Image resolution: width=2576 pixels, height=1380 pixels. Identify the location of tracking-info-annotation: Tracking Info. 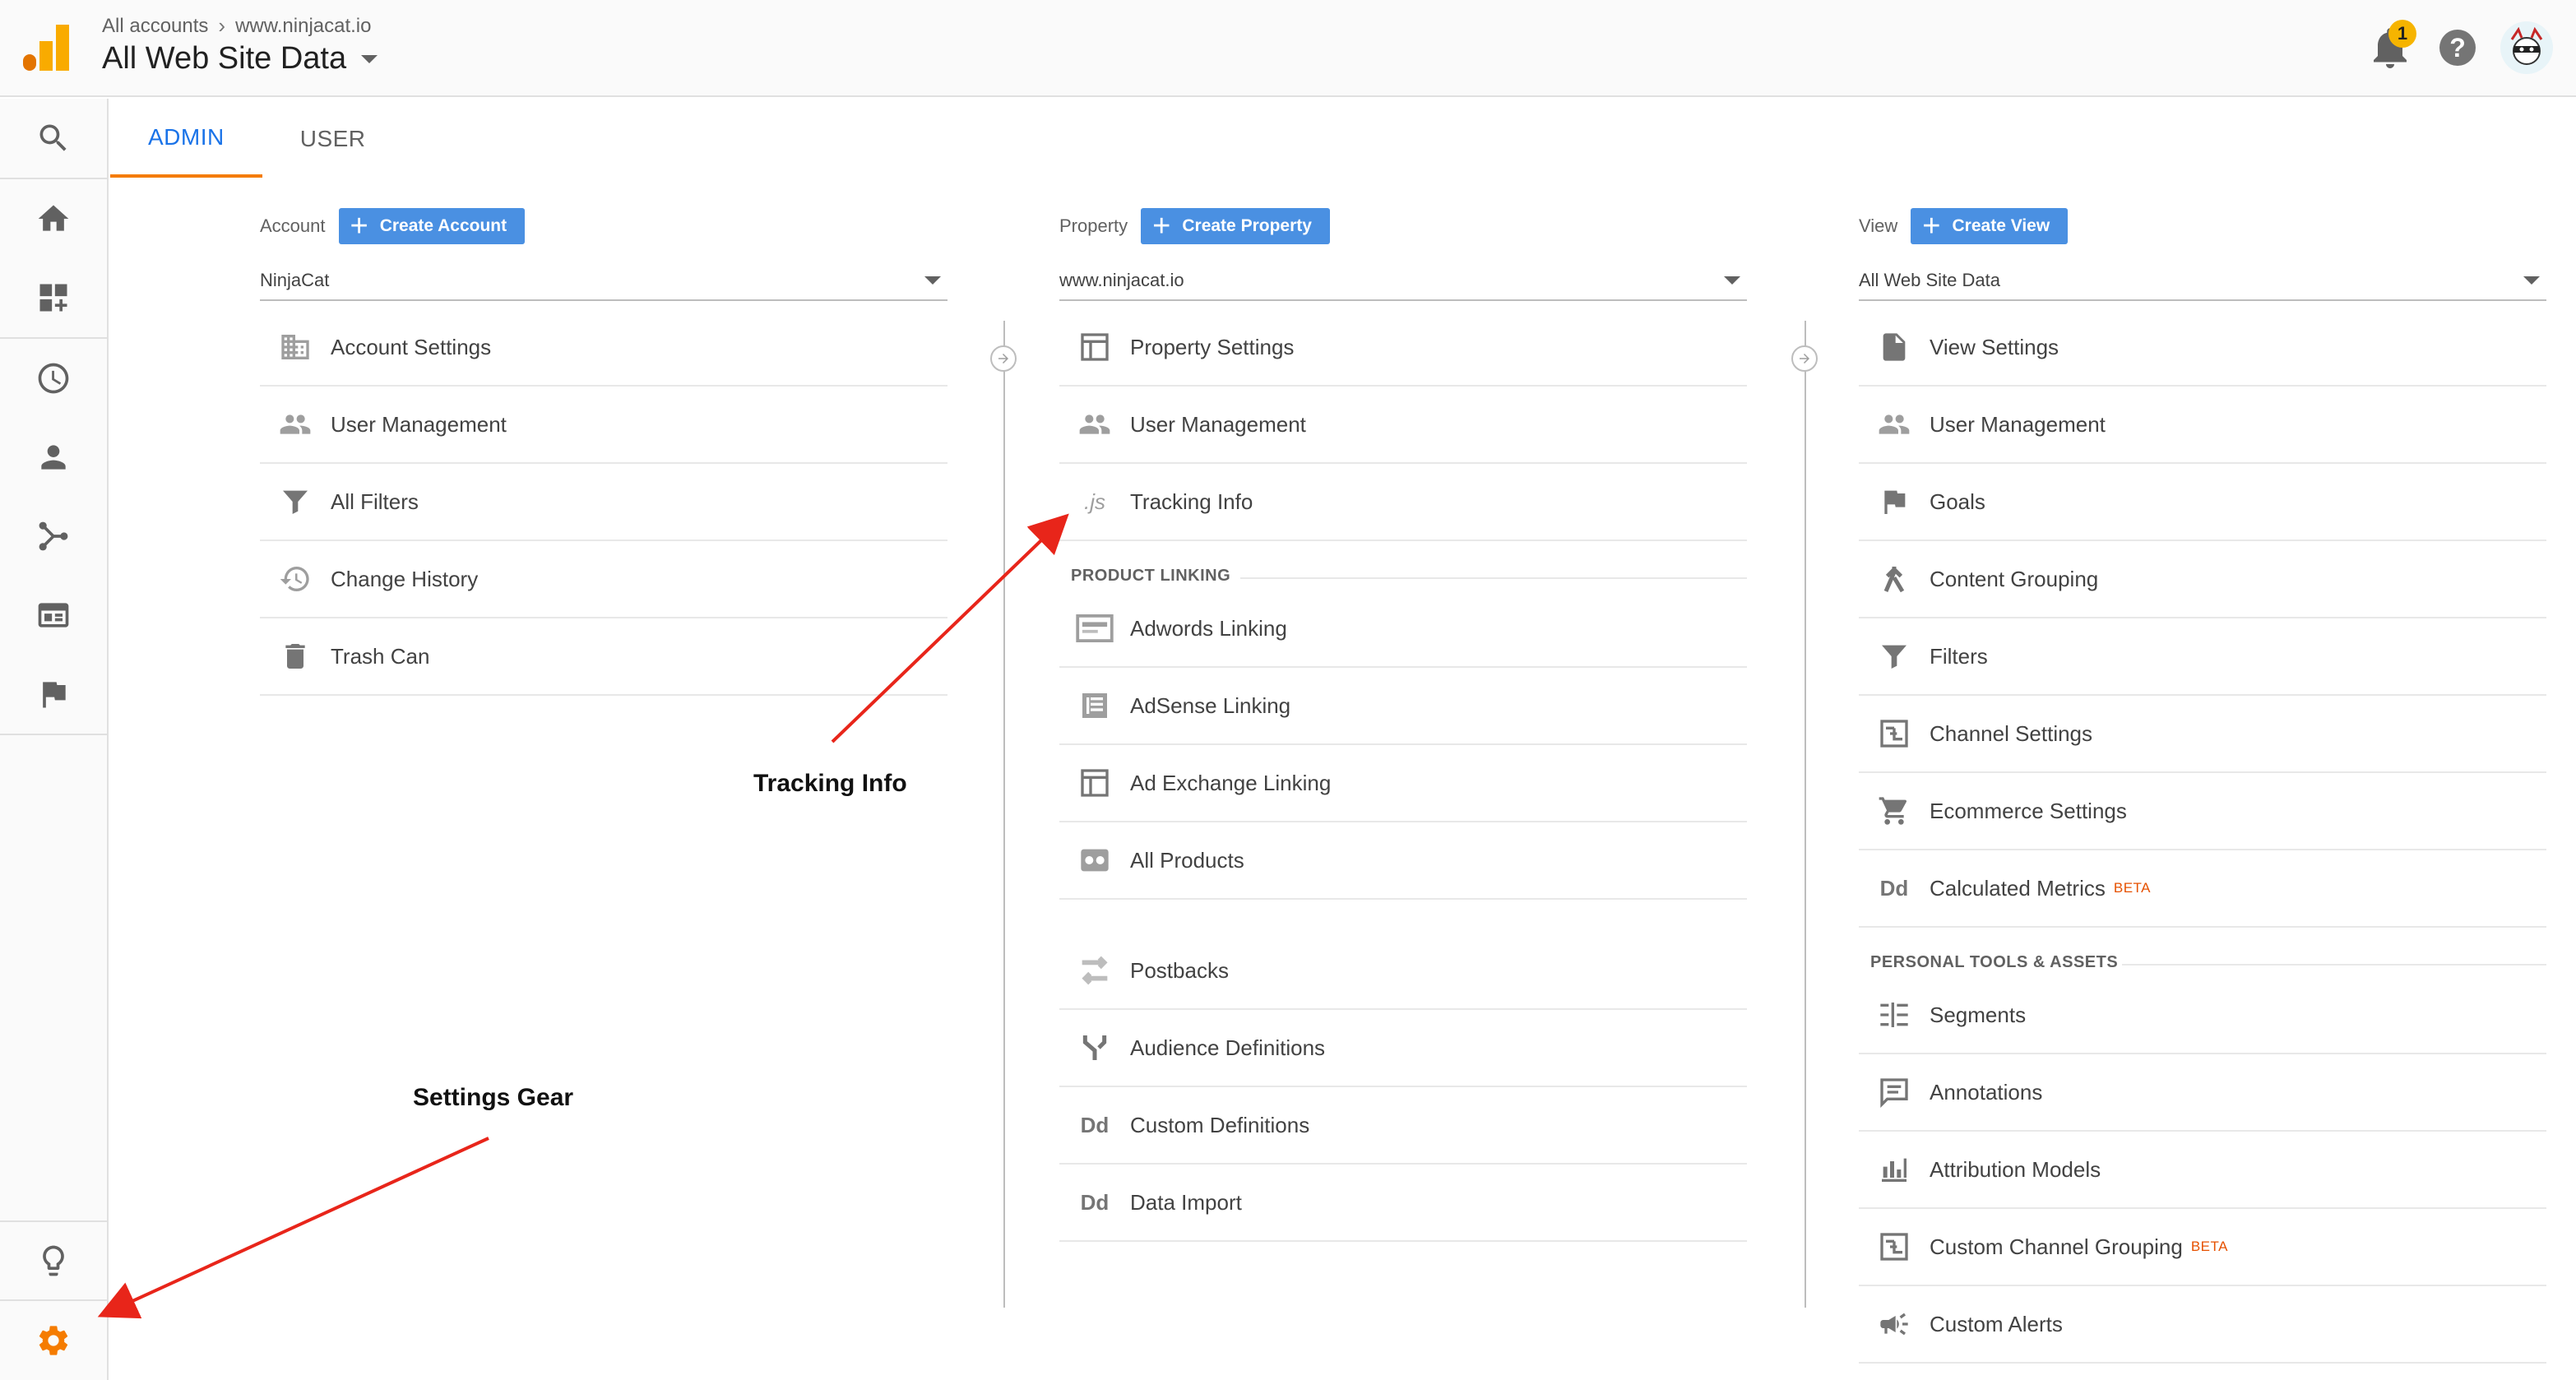
(830, 783).